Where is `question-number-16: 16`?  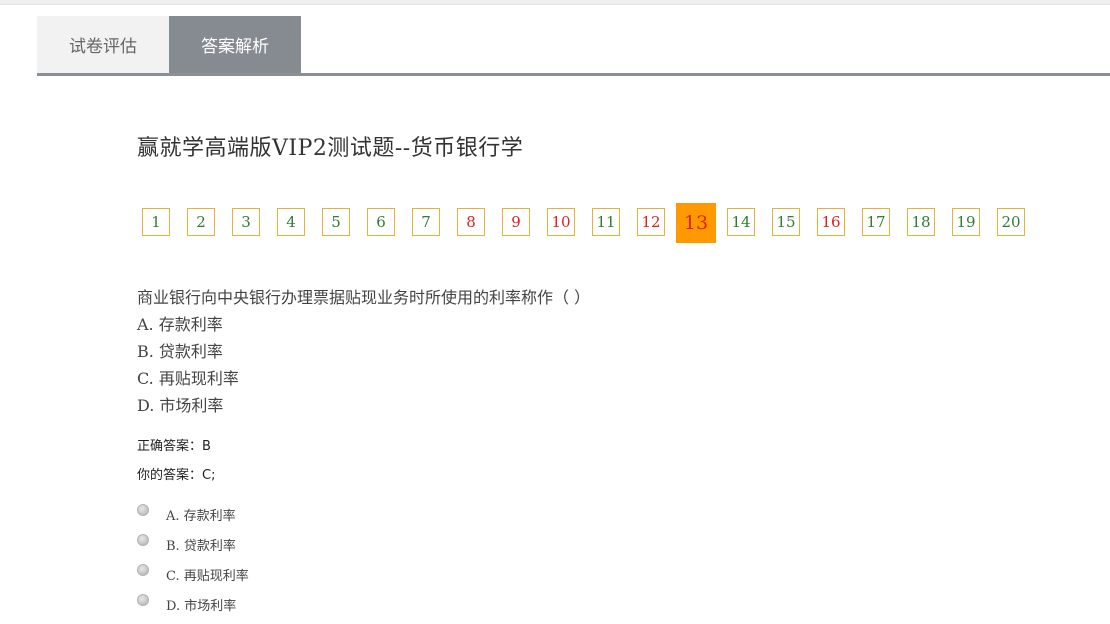
question-number-16: 16 is located at coordinates (831, 222).